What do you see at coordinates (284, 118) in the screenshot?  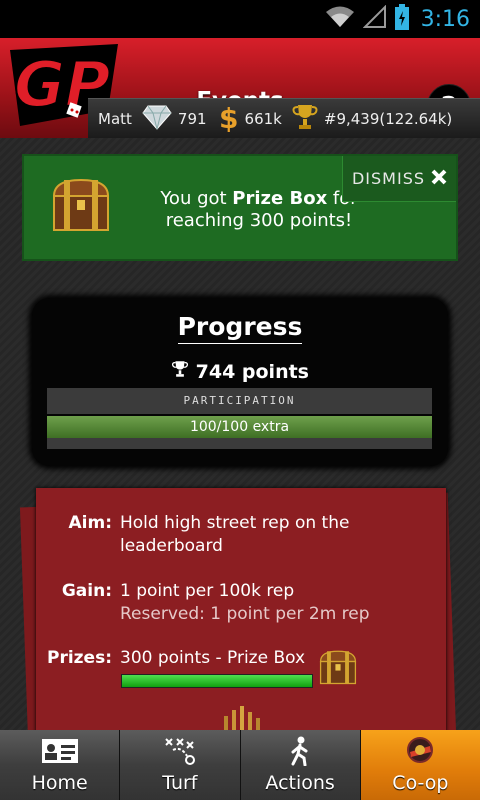 I see `player-stats-bar: Matt 791 $ 661k #9,439(122.64k)` at bounding box center [284, 118].